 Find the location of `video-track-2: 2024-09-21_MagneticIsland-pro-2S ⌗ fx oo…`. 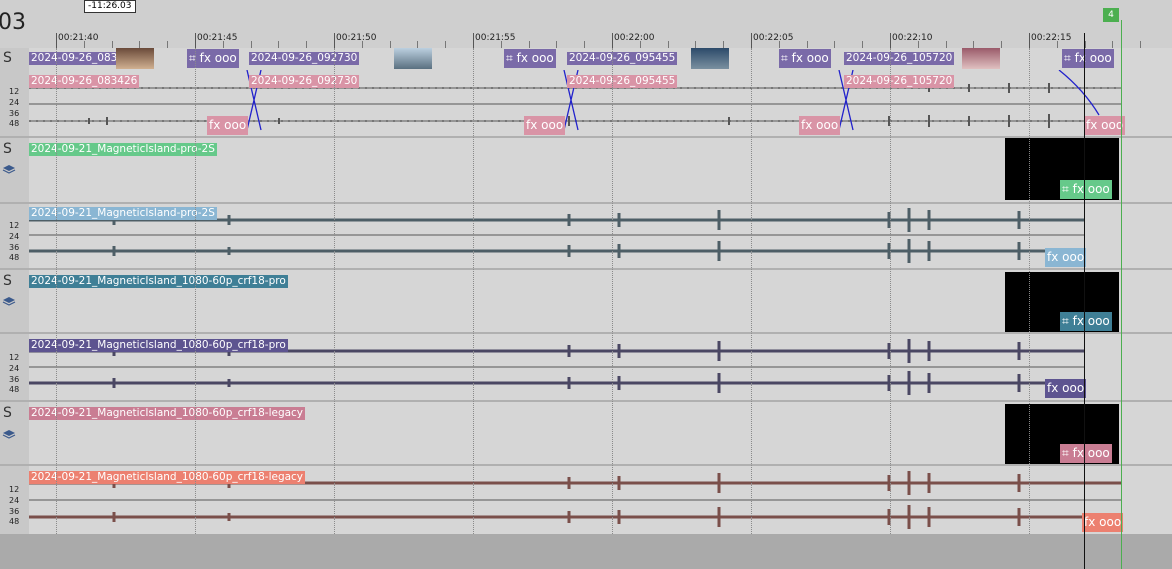

video-track-2: 2024-09-21_MagneticIsland-pro-2S ⌗ fx oo… is located at coordinates (600, 170).